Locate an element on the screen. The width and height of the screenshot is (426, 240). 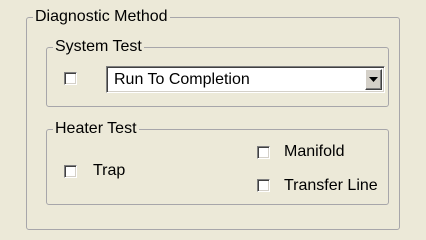
transfer-line-label: Transfer Line is located at coordinates (331, 186).